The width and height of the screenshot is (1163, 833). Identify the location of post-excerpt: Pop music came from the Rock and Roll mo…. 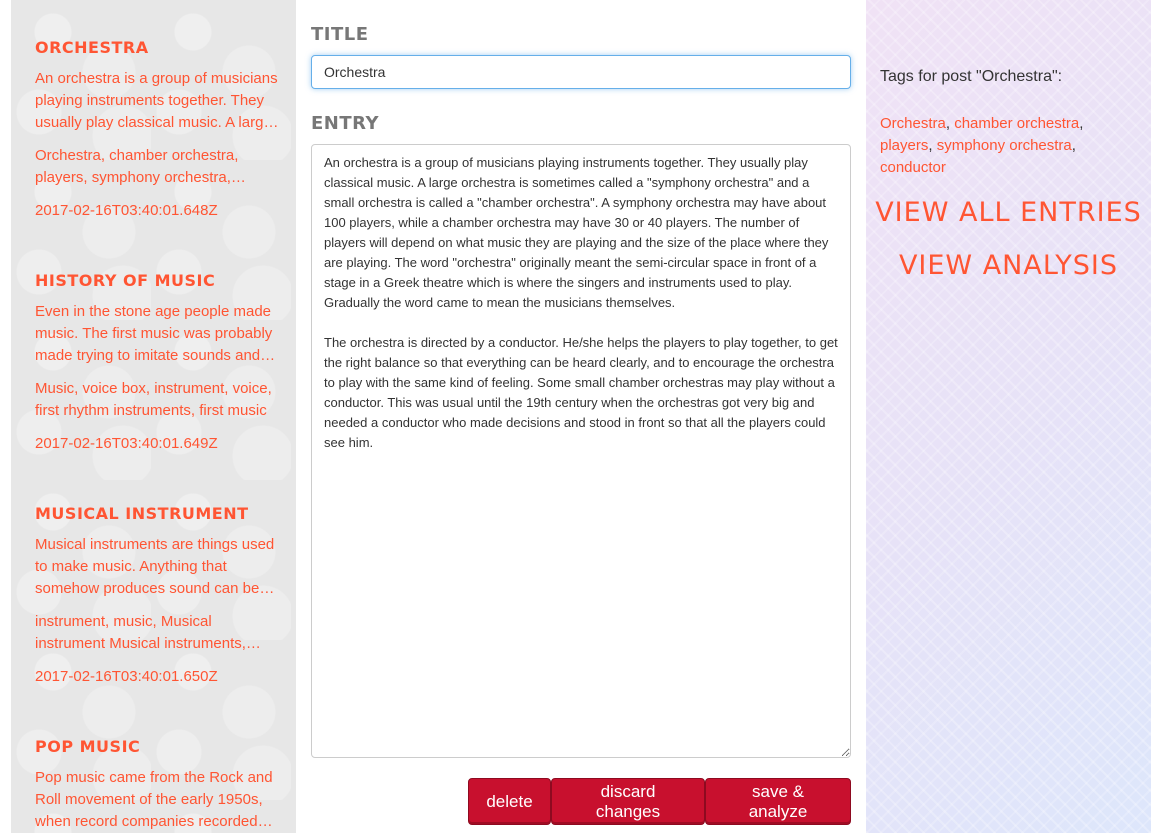
(154, 799).